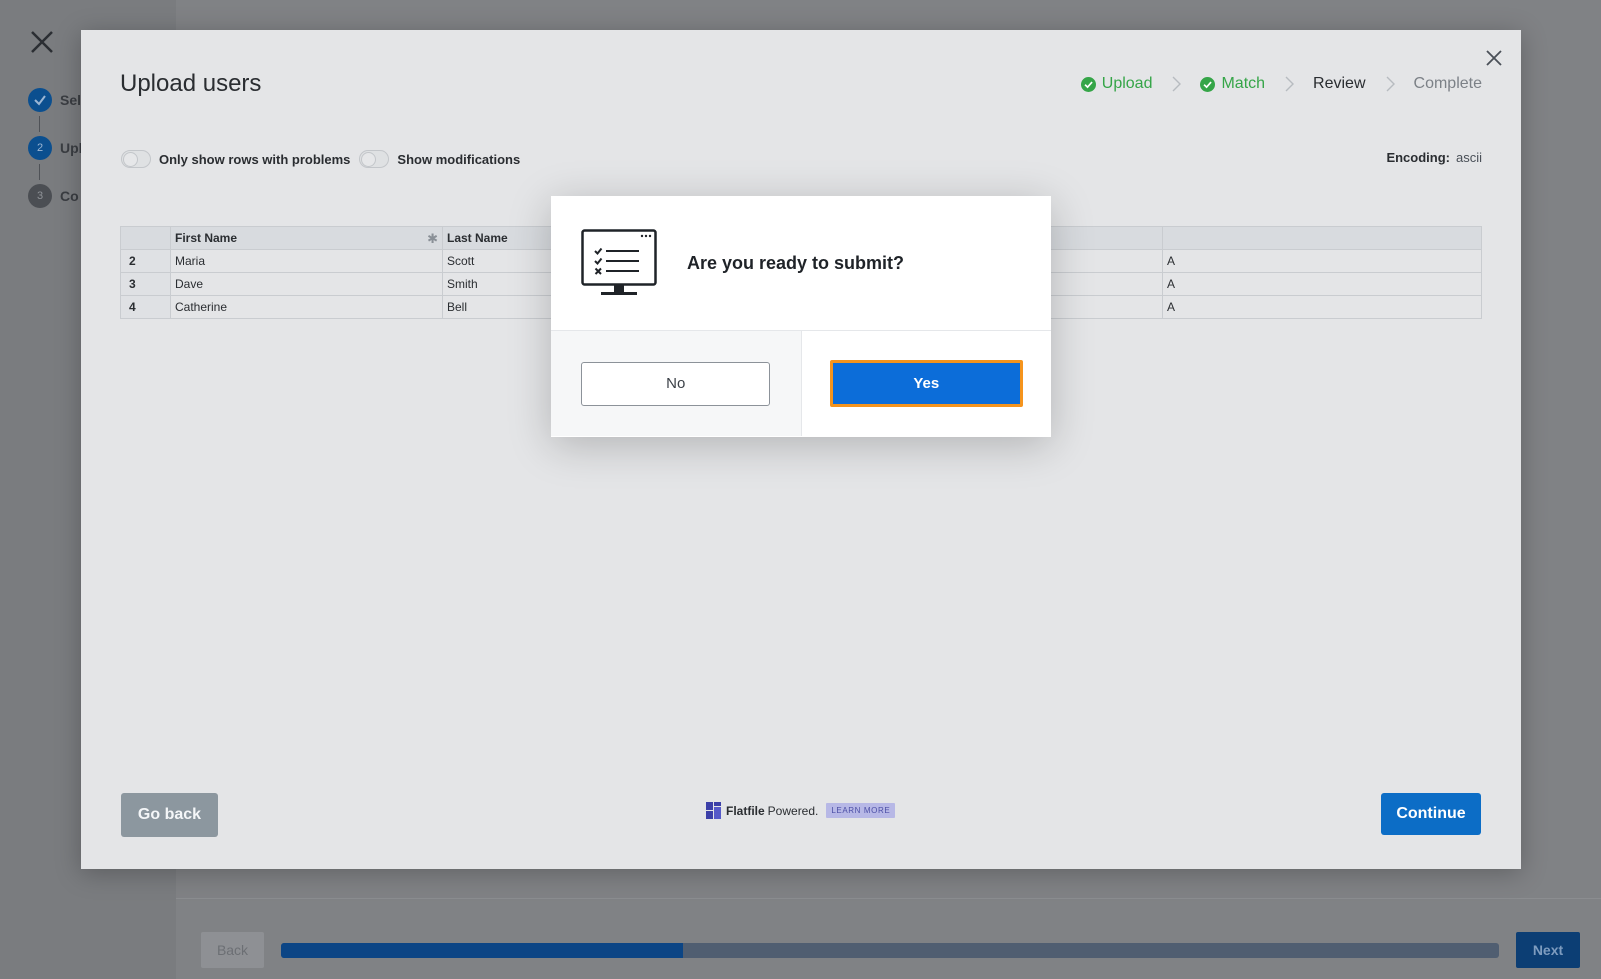 Image resolution: width=1601 pixels, height=979 pixels. I want to click on next-button: Next, so click(1548, 950).